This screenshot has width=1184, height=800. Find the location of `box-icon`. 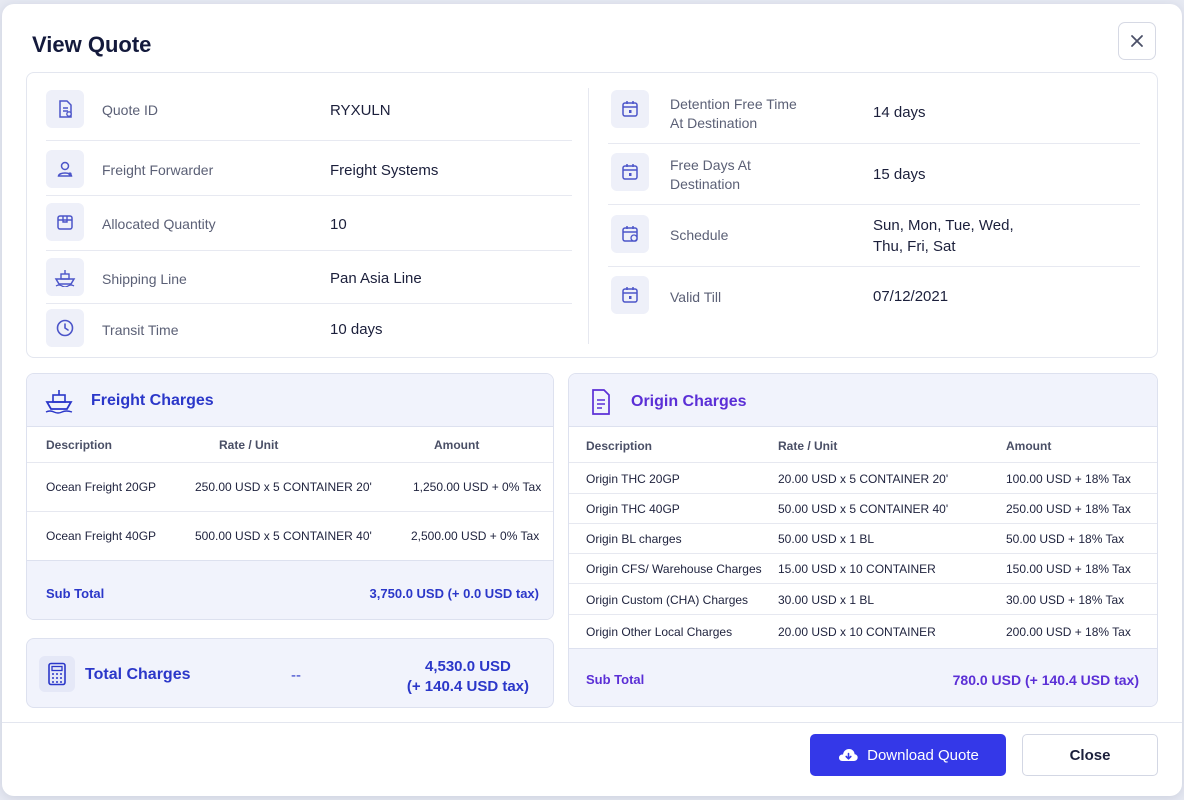

box-icon is located at coordinates (65, 222).